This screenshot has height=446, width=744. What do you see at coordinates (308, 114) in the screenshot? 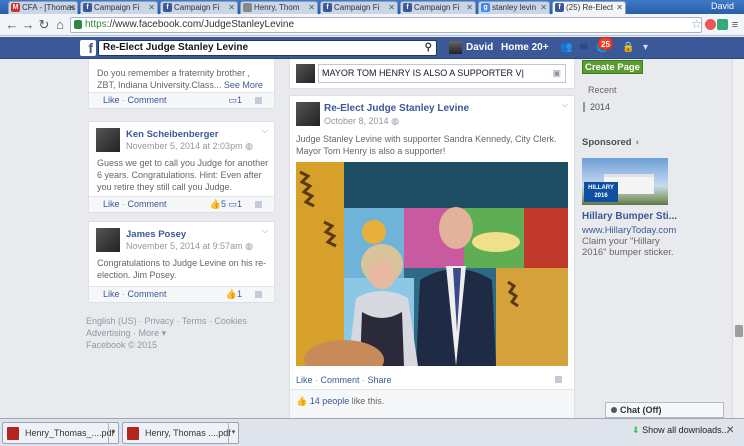
I see `page-avatar` at bounding box center [308, 114].